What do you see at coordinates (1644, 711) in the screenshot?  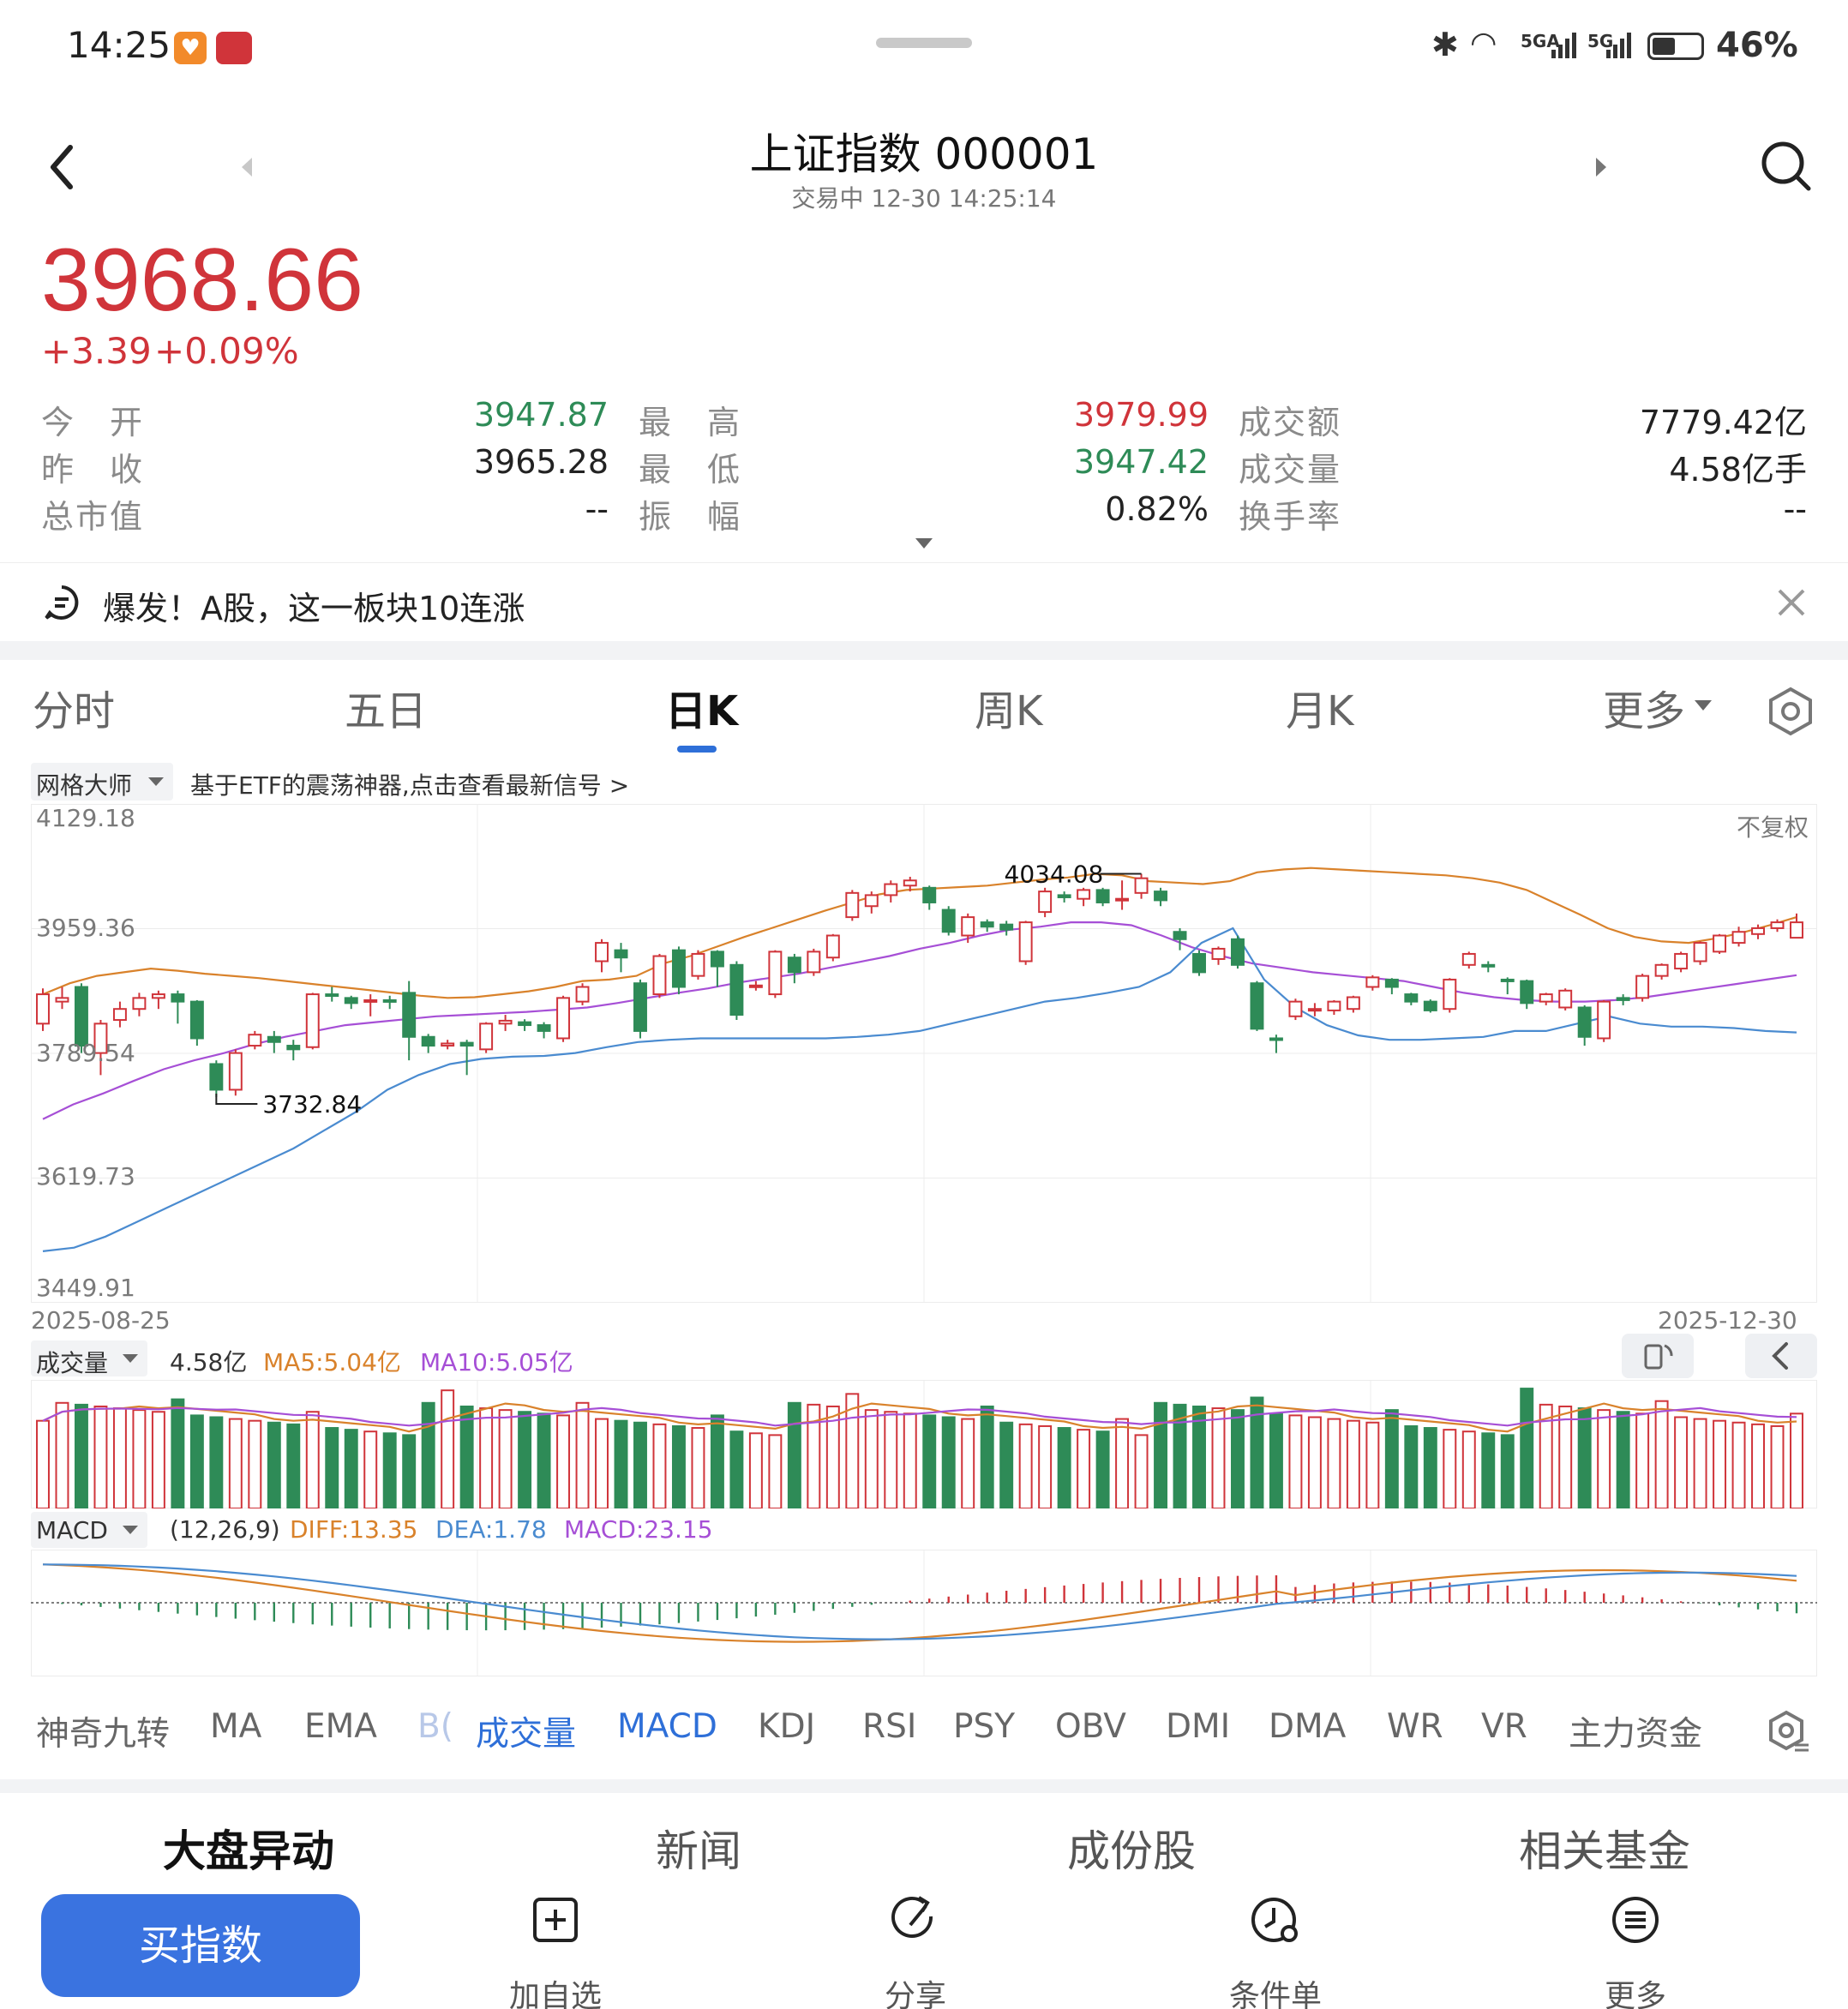 I see `tab-more: 更多` at bounding box center [1644, 711].